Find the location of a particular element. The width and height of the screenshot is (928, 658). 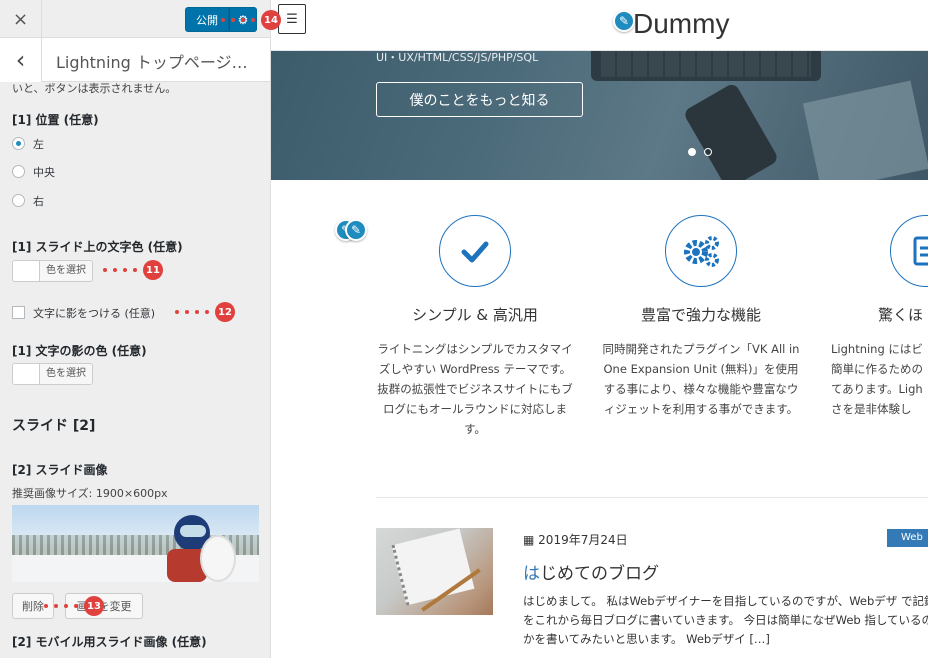

text-color-label: [1] スライド上の文字色 (任意) is located at coordinates (97, 247).